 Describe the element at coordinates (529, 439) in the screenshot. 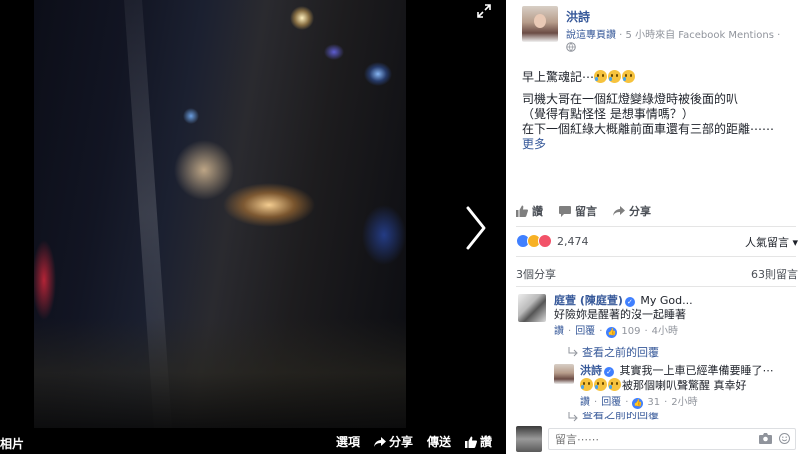

I see `current-user-avatar` at that location.